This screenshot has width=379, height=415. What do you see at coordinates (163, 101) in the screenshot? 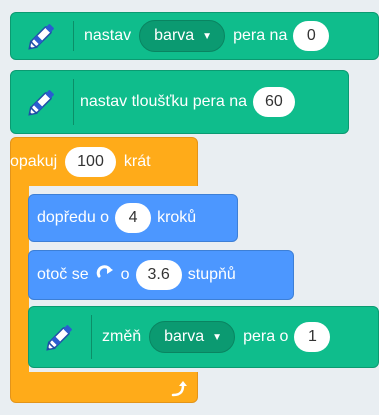
I see `set-size-label: nastav tloušťku pera na` at bounding box center [163, 101].